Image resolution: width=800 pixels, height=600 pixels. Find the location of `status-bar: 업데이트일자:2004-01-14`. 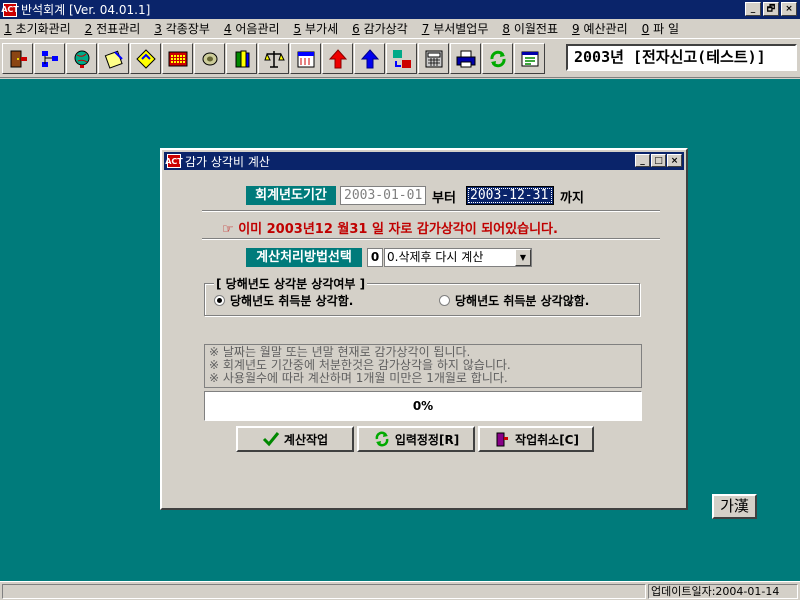

status-bar: 업데이트일자:2004-01-14 is located at coordinates (400, 590).